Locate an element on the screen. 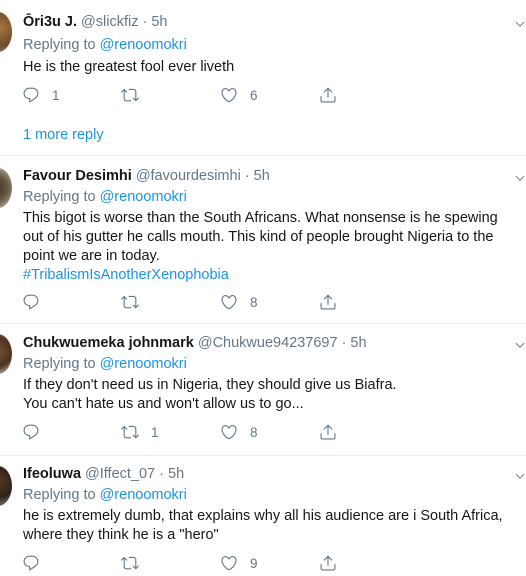  tweet-text-line: where they think he is a "hero" is located at coordinates (121, 535).